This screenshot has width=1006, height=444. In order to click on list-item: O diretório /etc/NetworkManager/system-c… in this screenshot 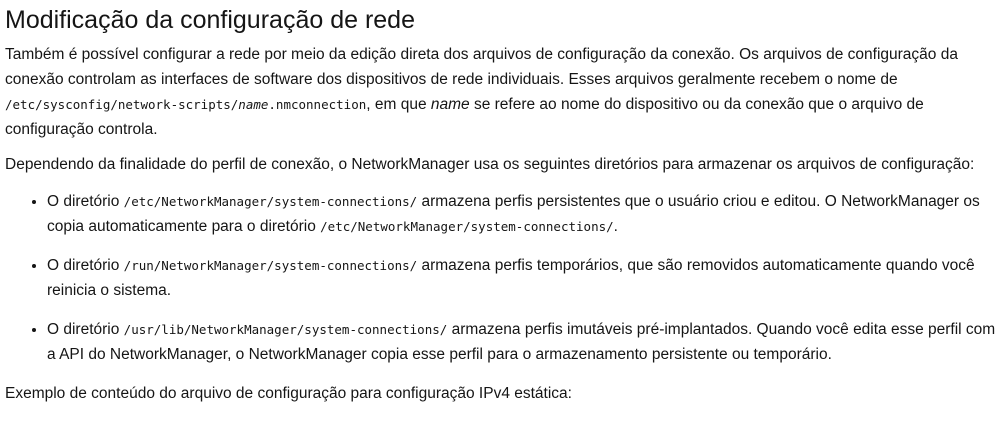, I will do `click(523, 214)`.